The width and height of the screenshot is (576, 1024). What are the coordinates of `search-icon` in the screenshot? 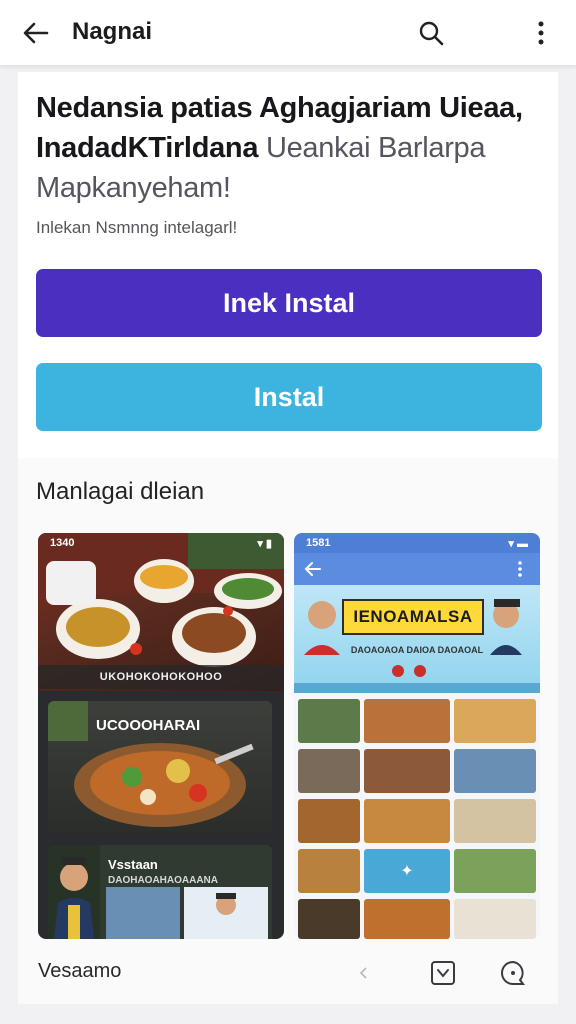 It's located at (431, 33).